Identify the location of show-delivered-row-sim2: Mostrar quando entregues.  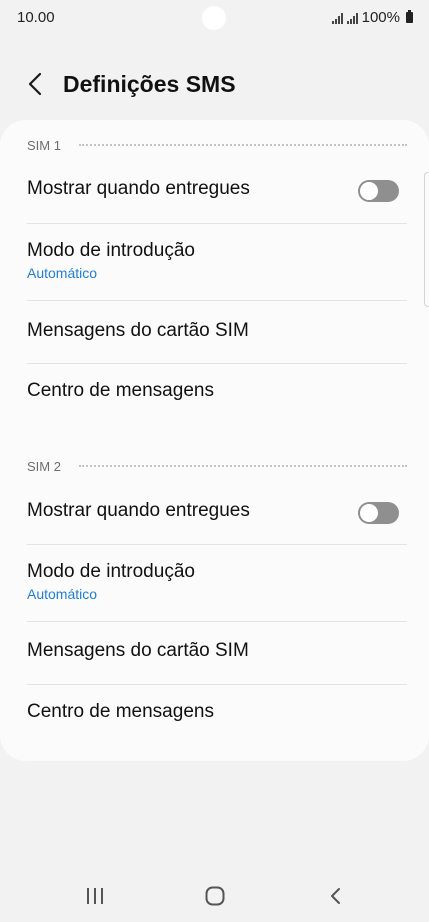
(213, 512).